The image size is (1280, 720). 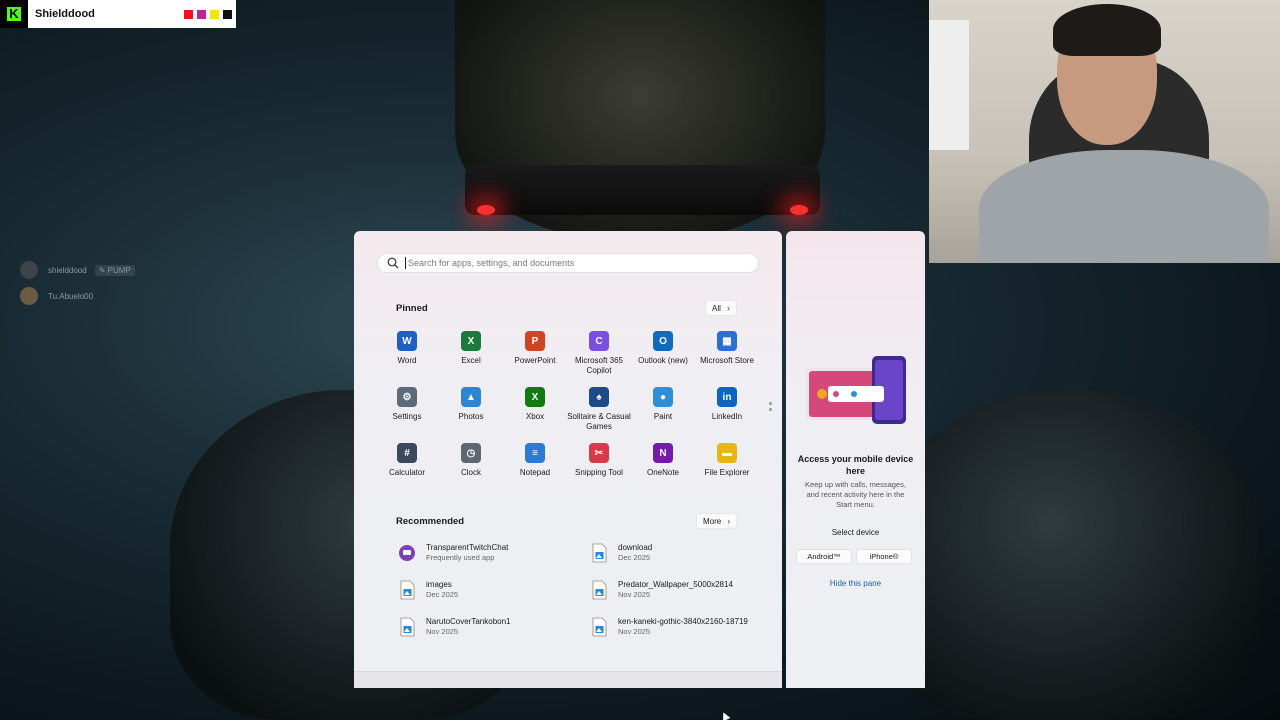 What do you see at coordinates (635, 547) in the screenshot?
I see `recommended-item-title: download` at bounding box center [635, 547].